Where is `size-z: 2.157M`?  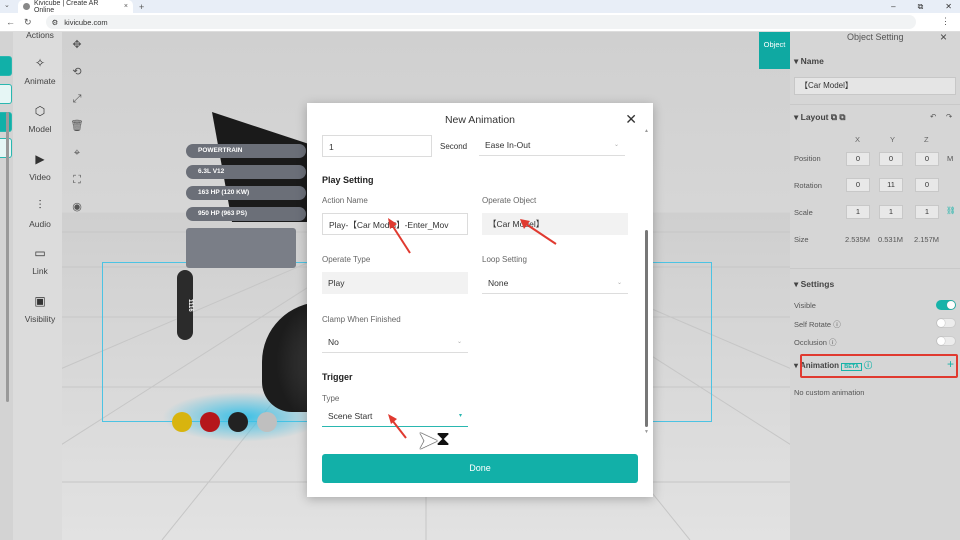
size-z: 2.157M is located at coordinates (927, 239).